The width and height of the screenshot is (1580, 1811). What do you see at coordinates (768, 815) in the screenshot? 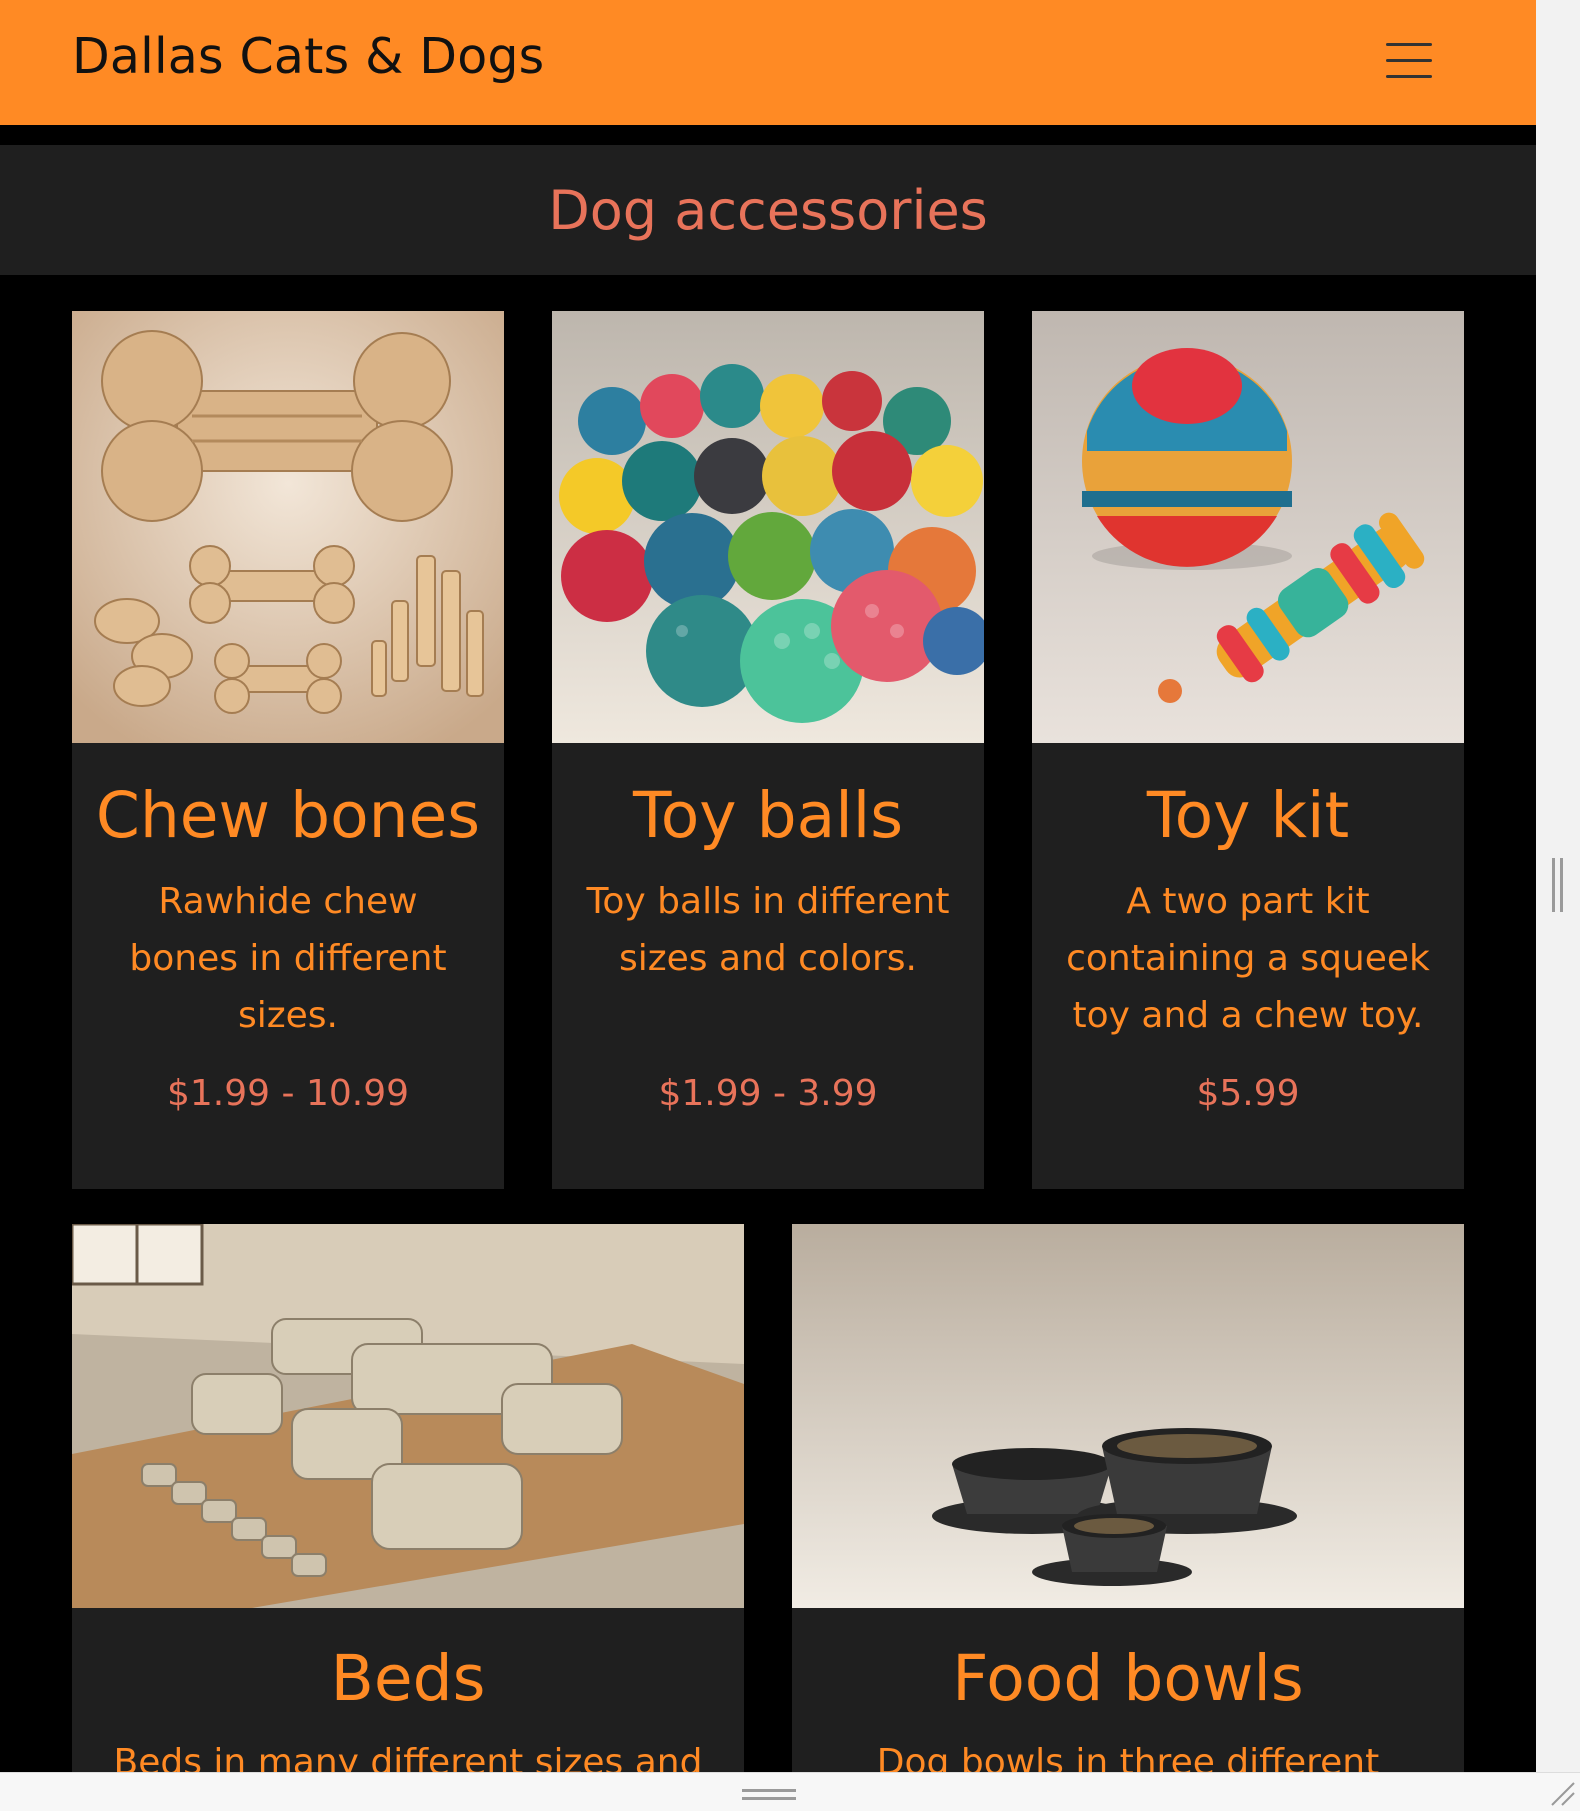
I see `product-title: Toy balls` at bounding box center [768, 815].